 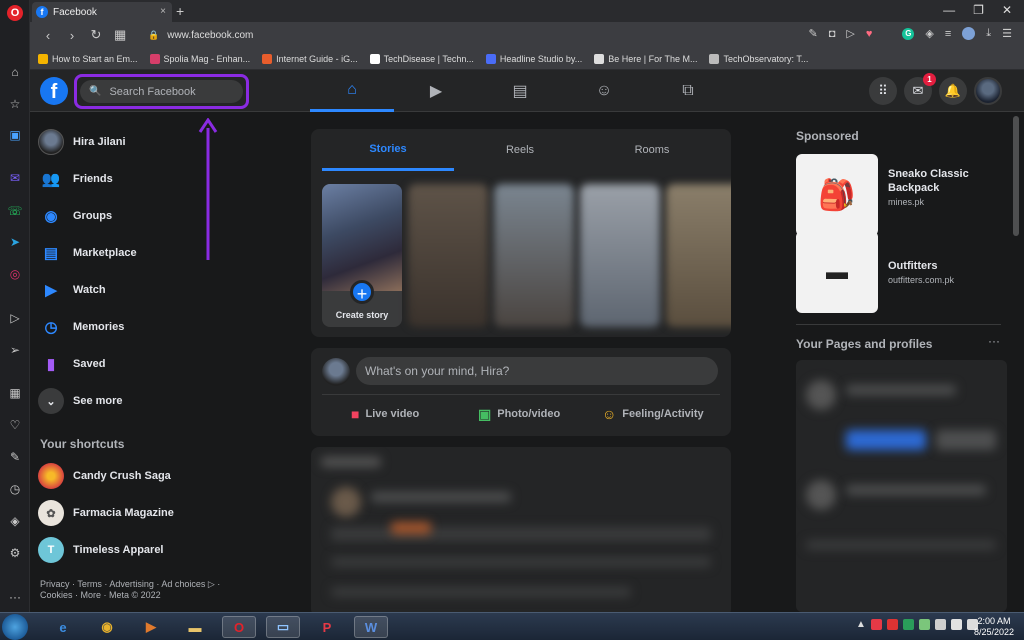 What do you see at coordinates (15, 274) in the screenshot?
I see `instagram-icon: ◎` at bounding box center [15, 274].